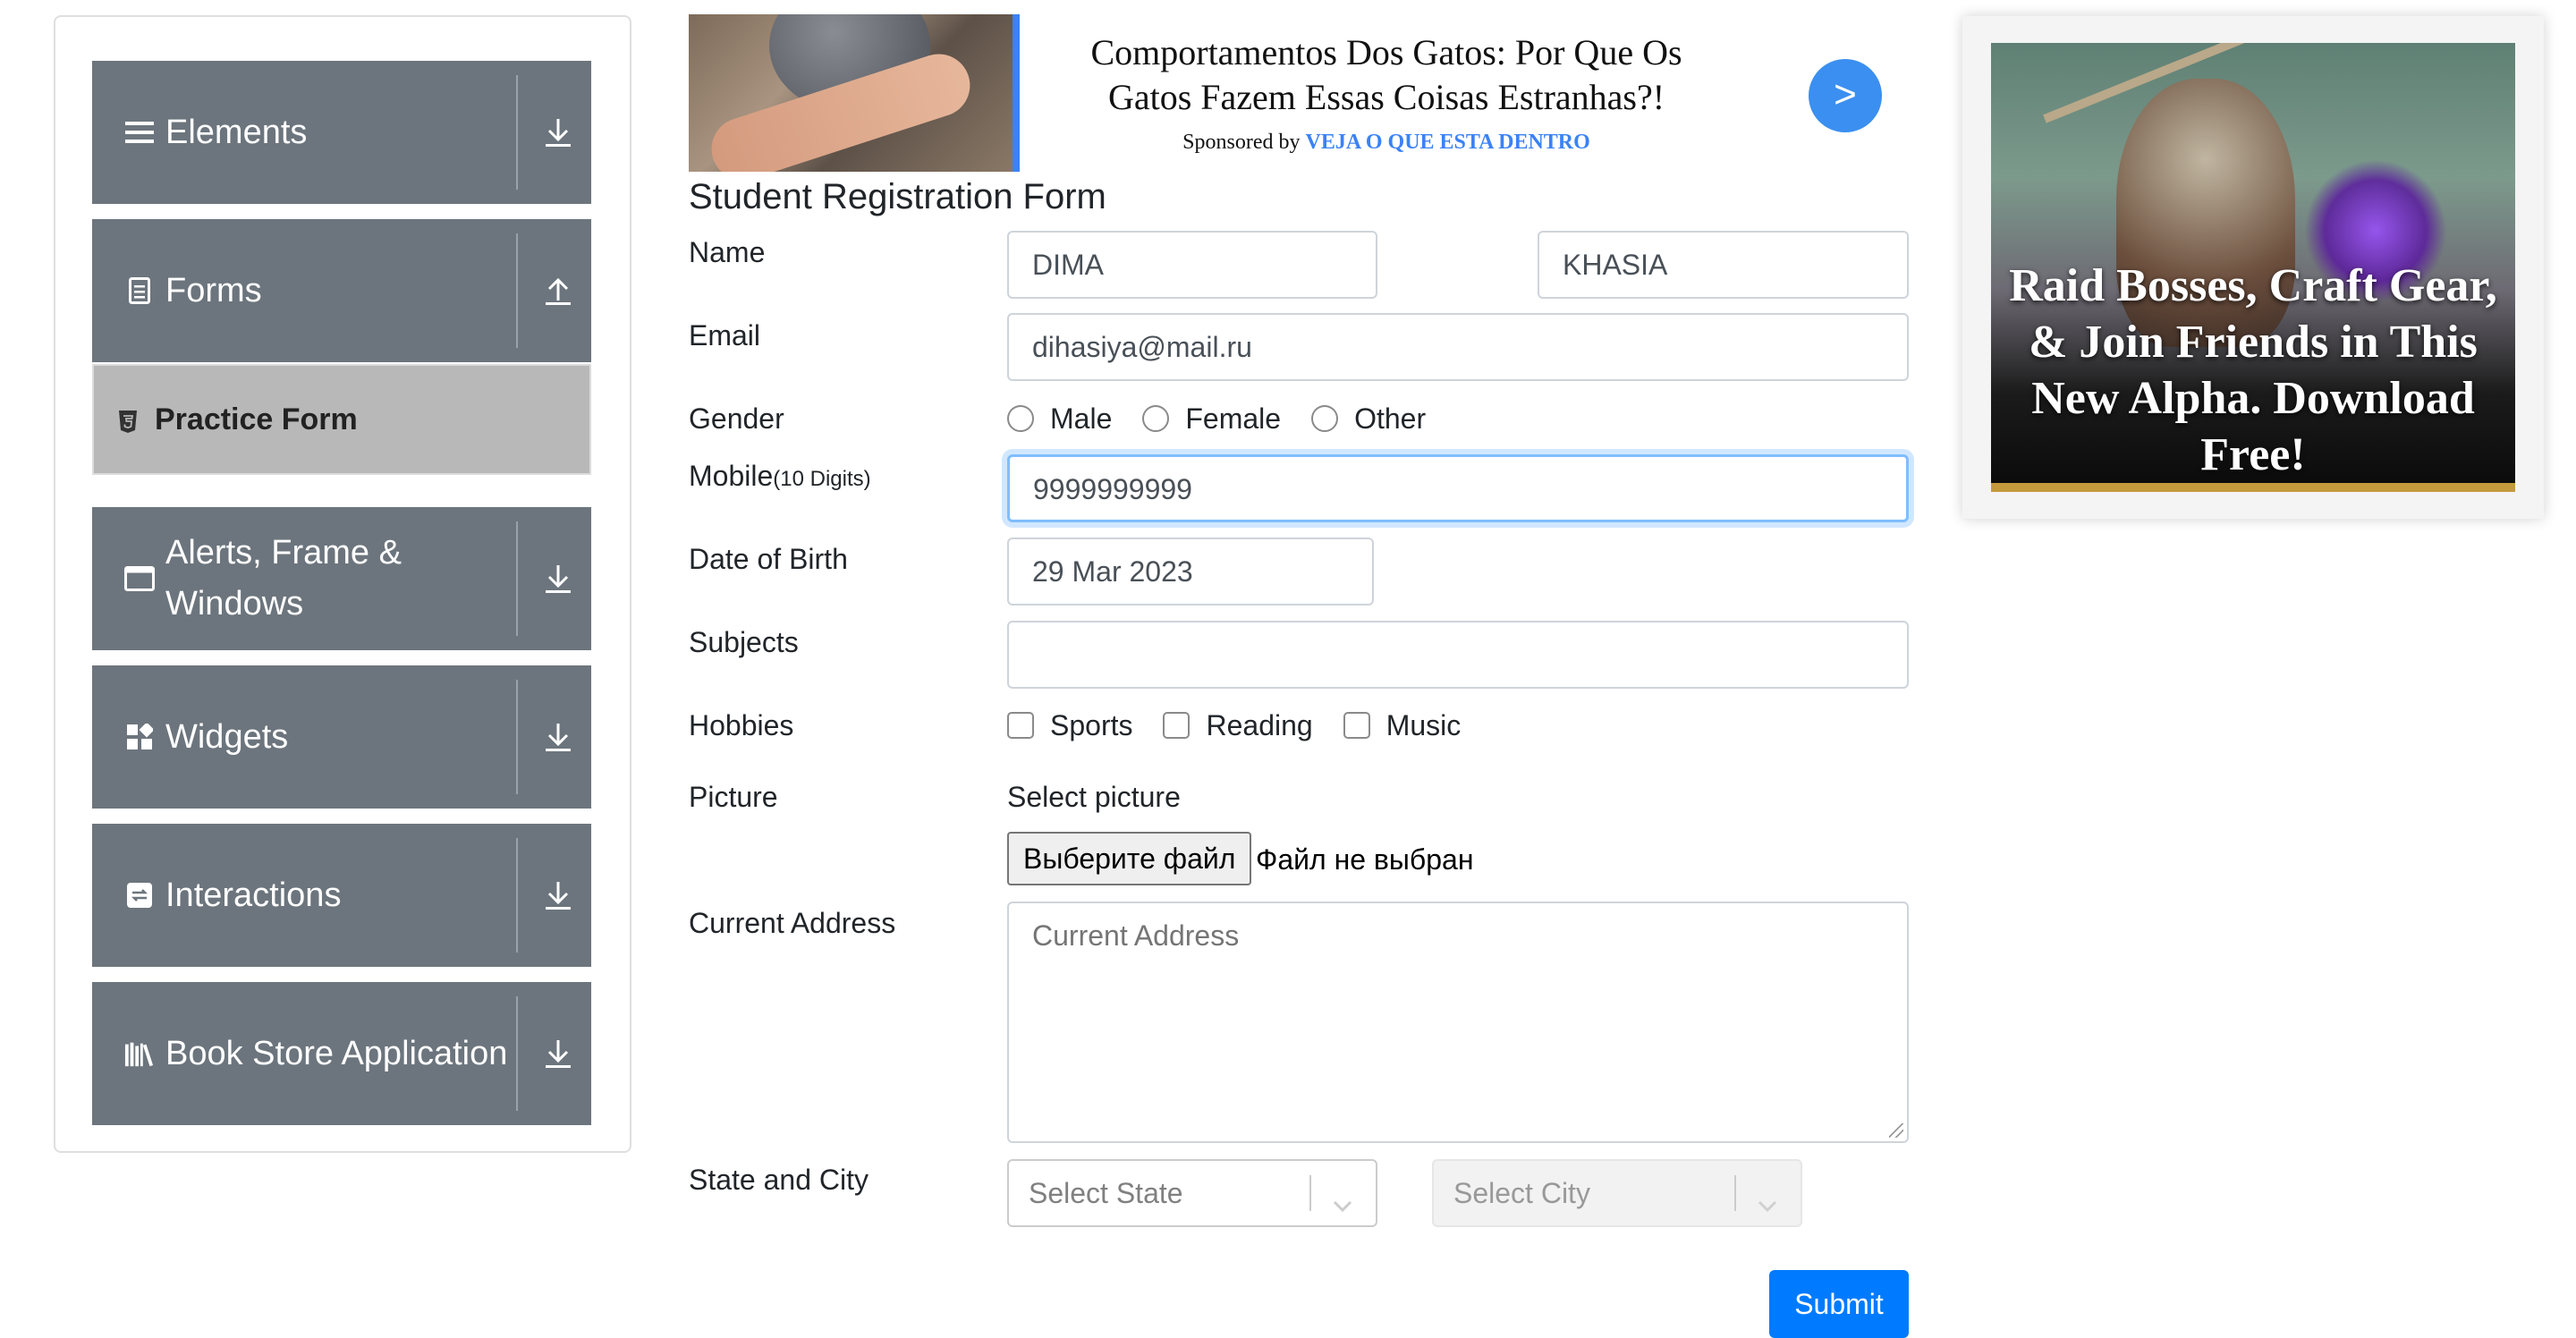 The height and width of the screenshot is (1338, 2576). What do you see at coordinates (558, 291) in the screenshot?
I see `arrow-up-icon` at bounding box center [558, 291].